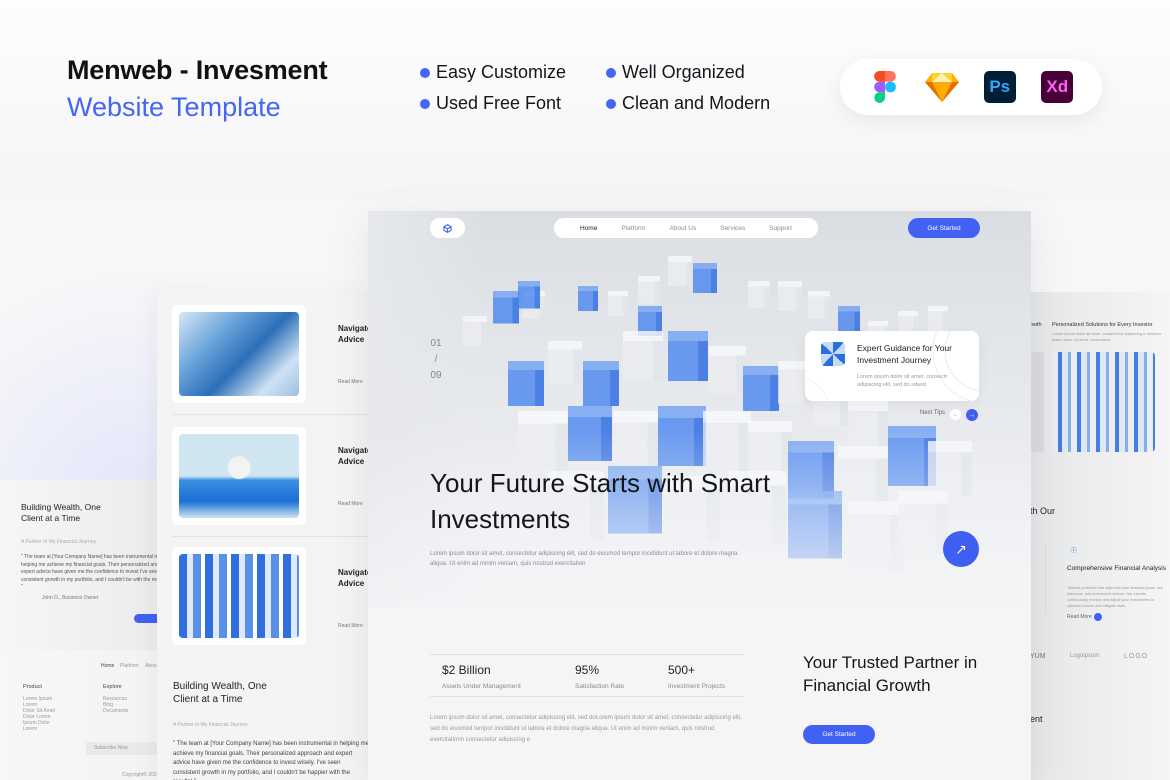 This screenshot has height=780, width=1170. I want to click on stat-item: 500+ Investment Projects, so click(696, 676).